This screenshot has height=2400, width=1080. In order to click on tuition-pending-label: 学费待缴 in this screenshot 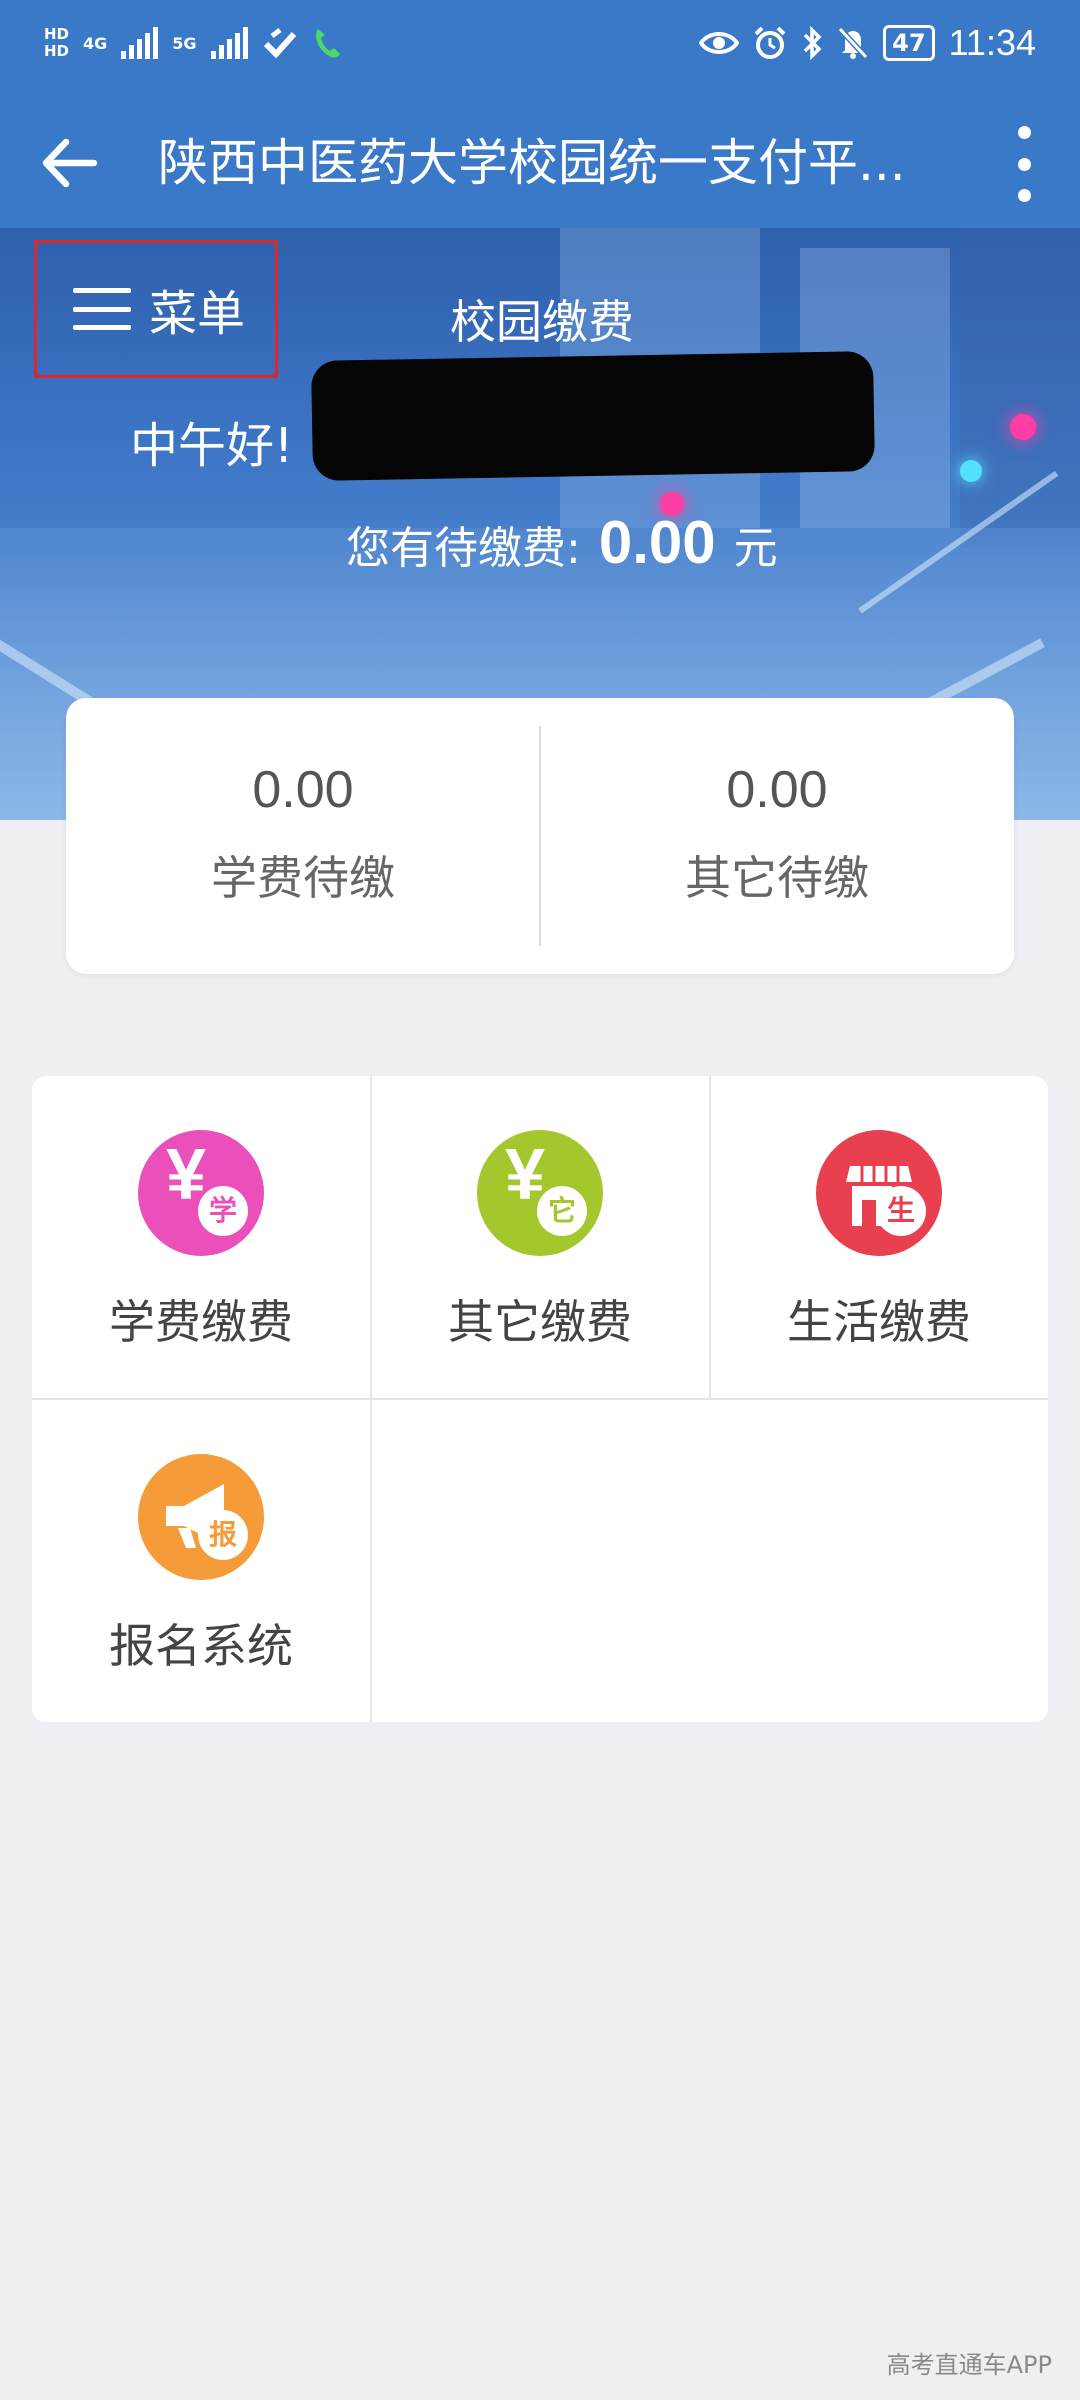, I will do `click(303, 878)`.